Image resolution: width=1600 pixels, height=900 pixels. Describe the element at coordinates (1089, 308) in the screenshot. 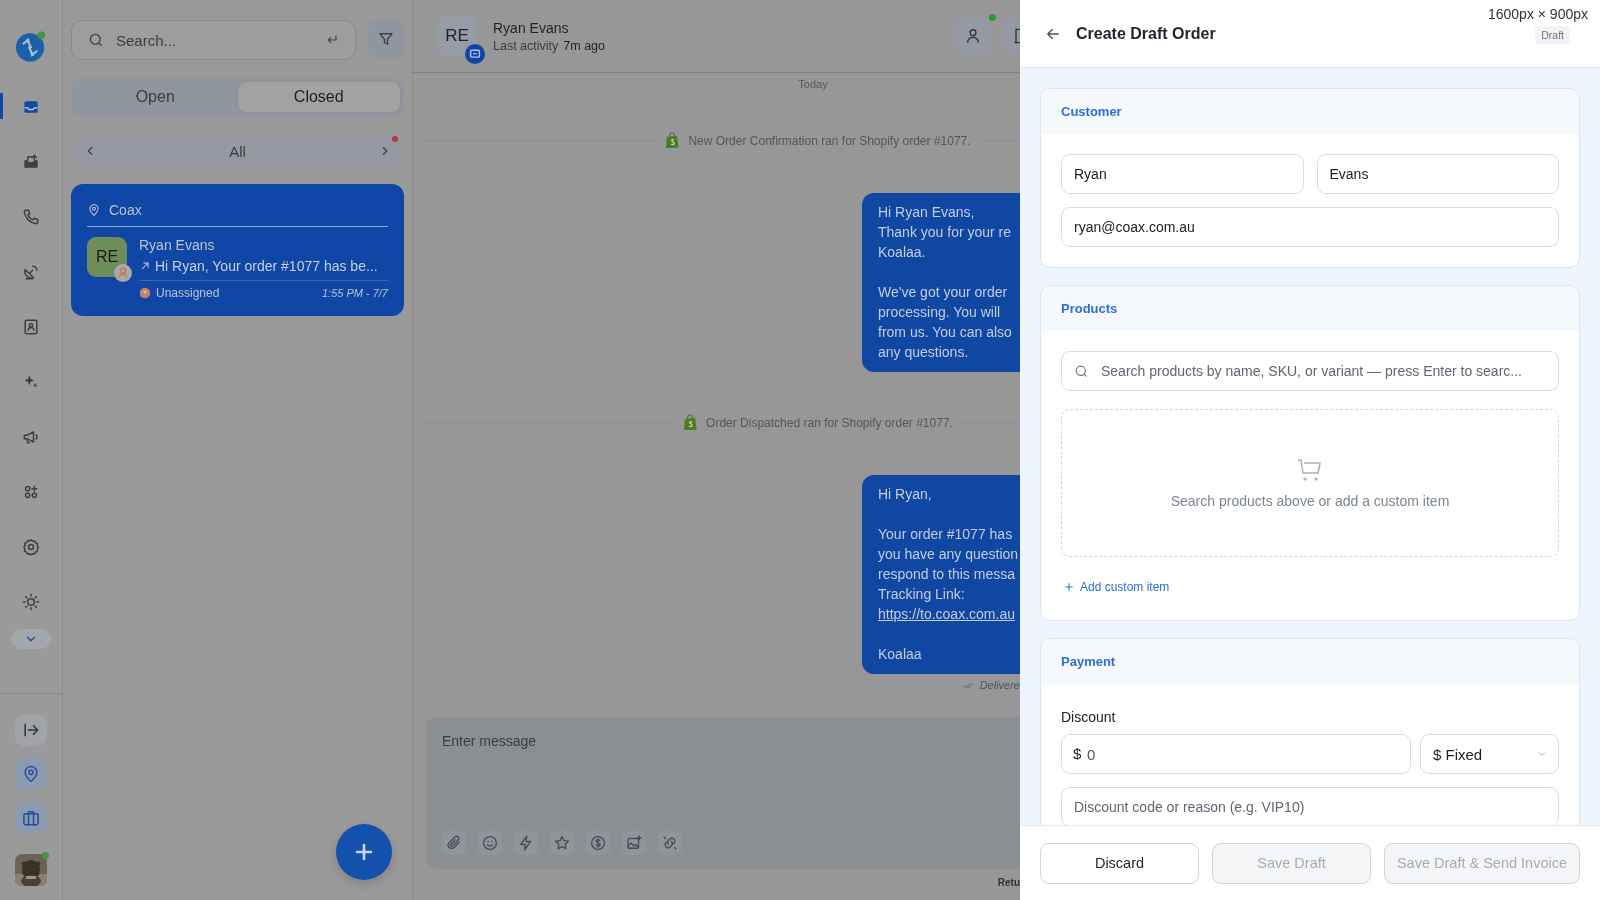

I see `section-heading: Products` at that location.